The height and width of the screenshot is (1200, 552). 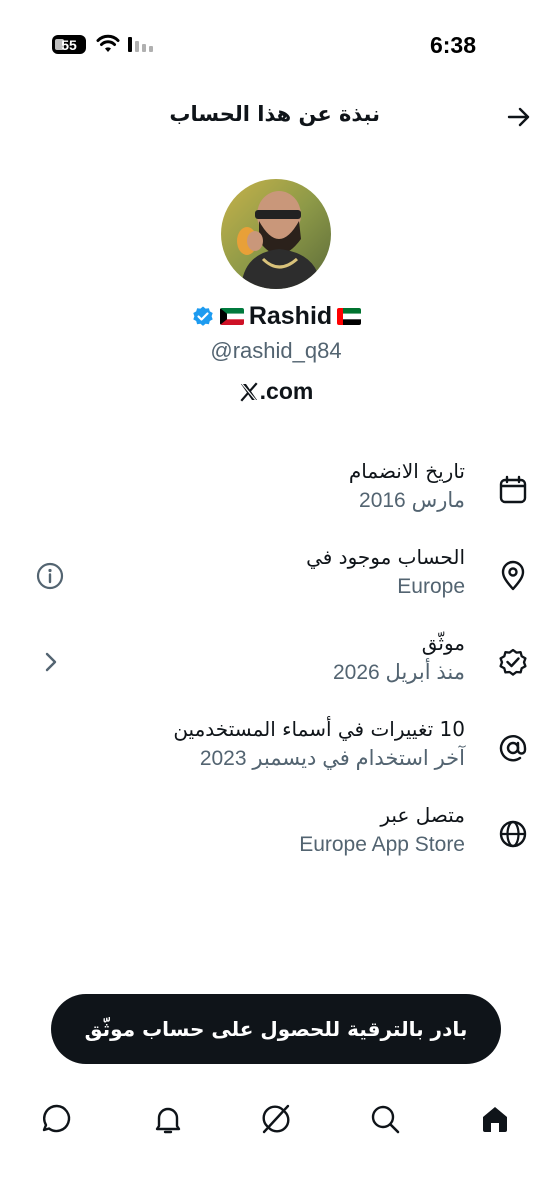 What do you see at coordinates (286, 391) in the screenshot?
I see `website-suffix: .com` at bounding box center [286, 391].